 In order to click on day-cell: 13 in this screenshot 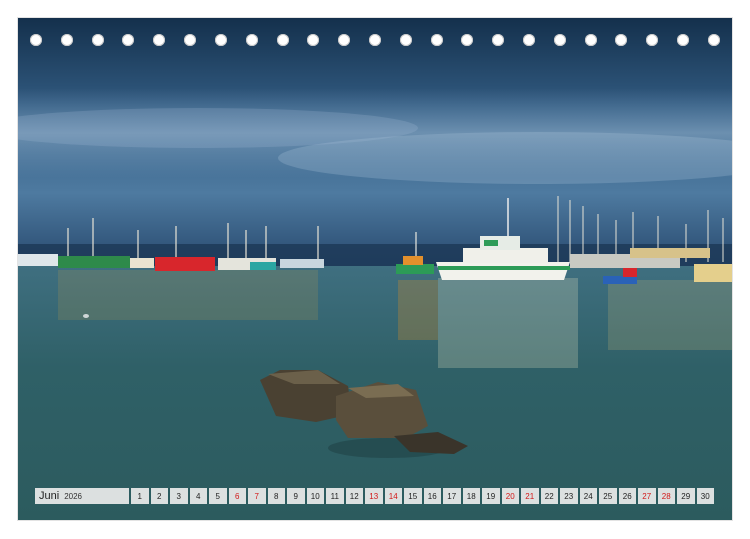, I will do `click(374, 496)`.